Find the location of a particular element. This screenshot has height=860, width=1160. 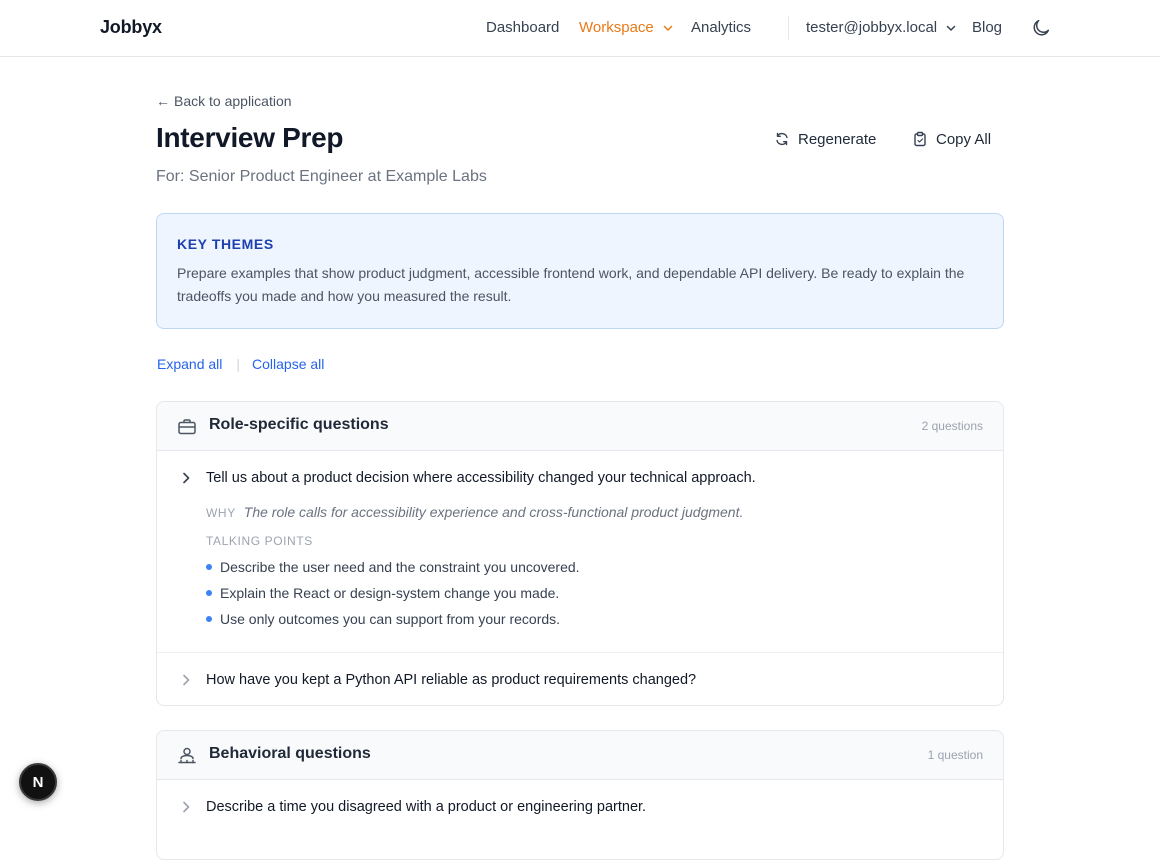

brand-logo: Jobbyx is located at coordinates (131, 27).